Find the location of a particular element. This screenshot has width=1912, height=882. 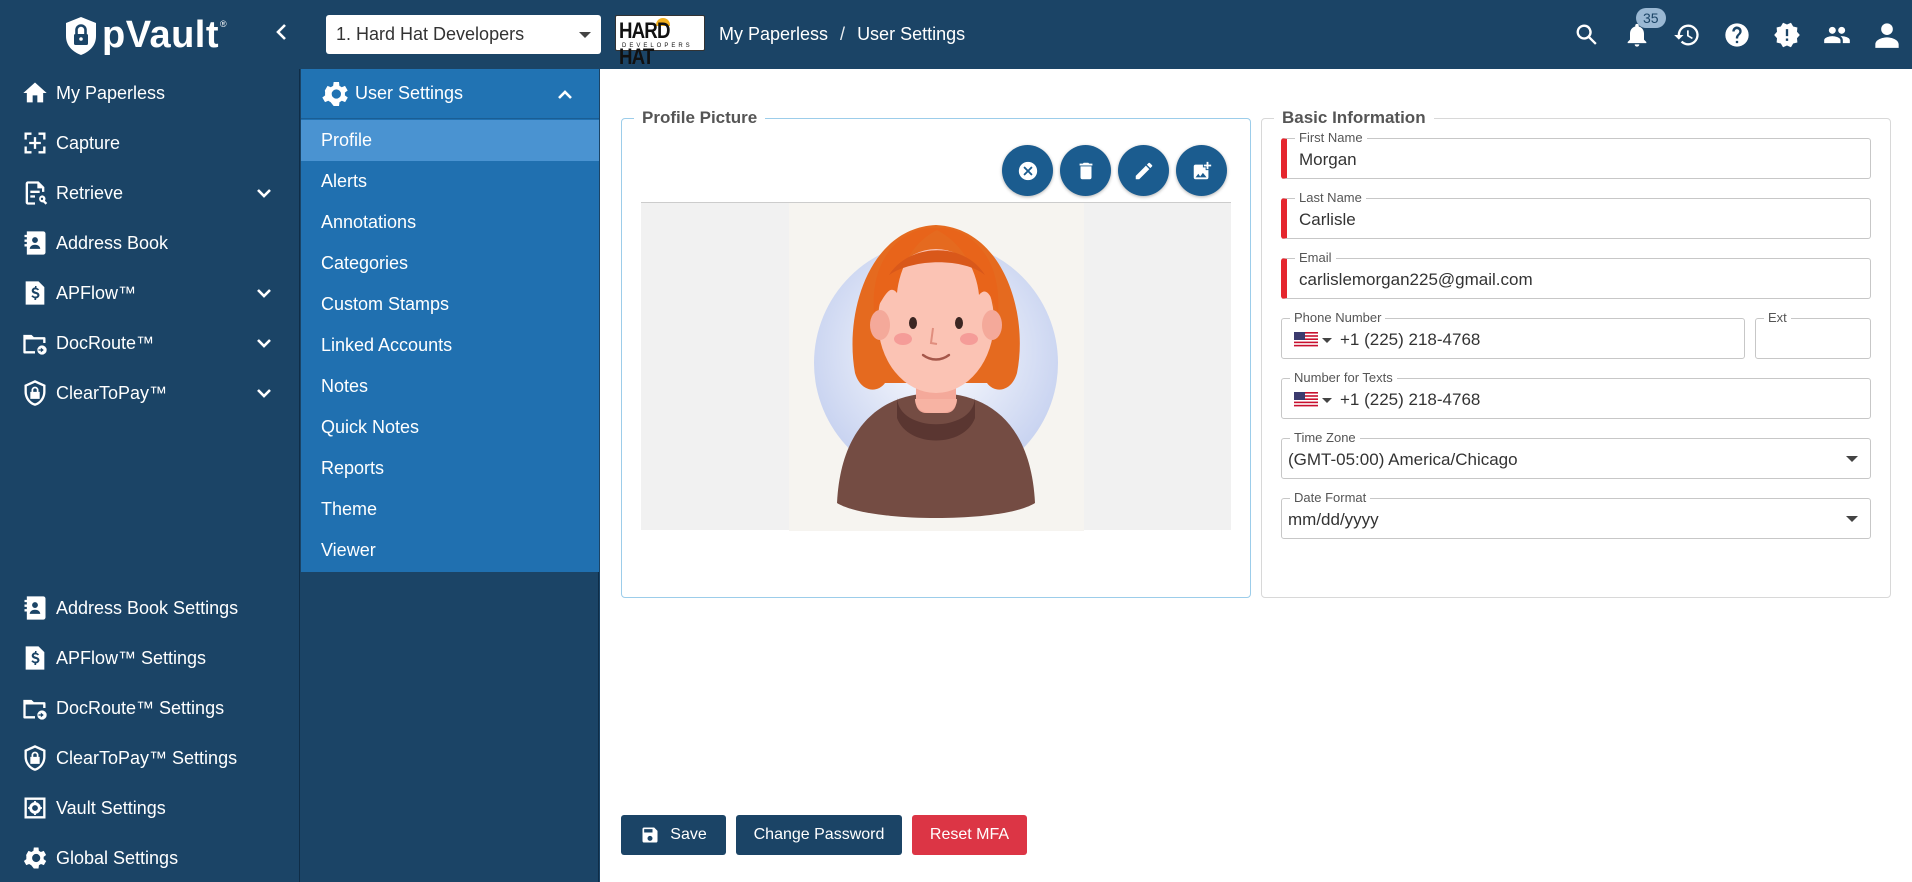

edit-picture-button is located at coordinates (1143, 170).